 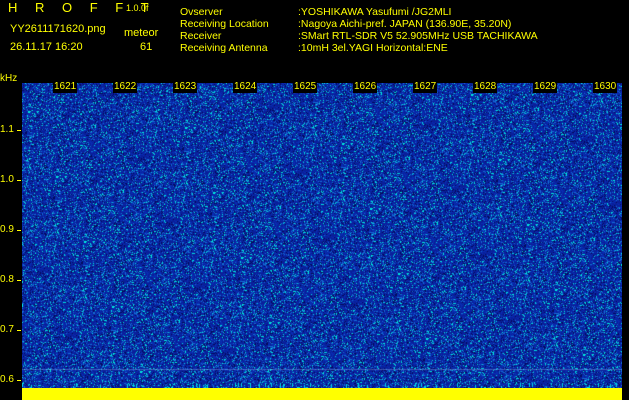 What do you see at coordinates (375, 12) in the screenshot?
I see `info-value: :YOSHIKAWA Yasufumi /JG2MLI` at bounding box center [375, 12].